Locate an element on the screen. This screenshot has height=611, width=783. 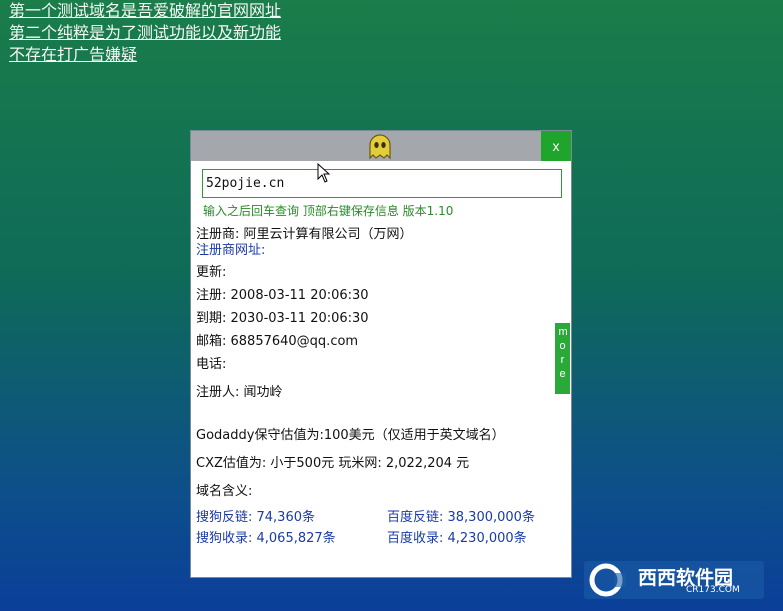
close-button: x is located at coordinates (556, 146).